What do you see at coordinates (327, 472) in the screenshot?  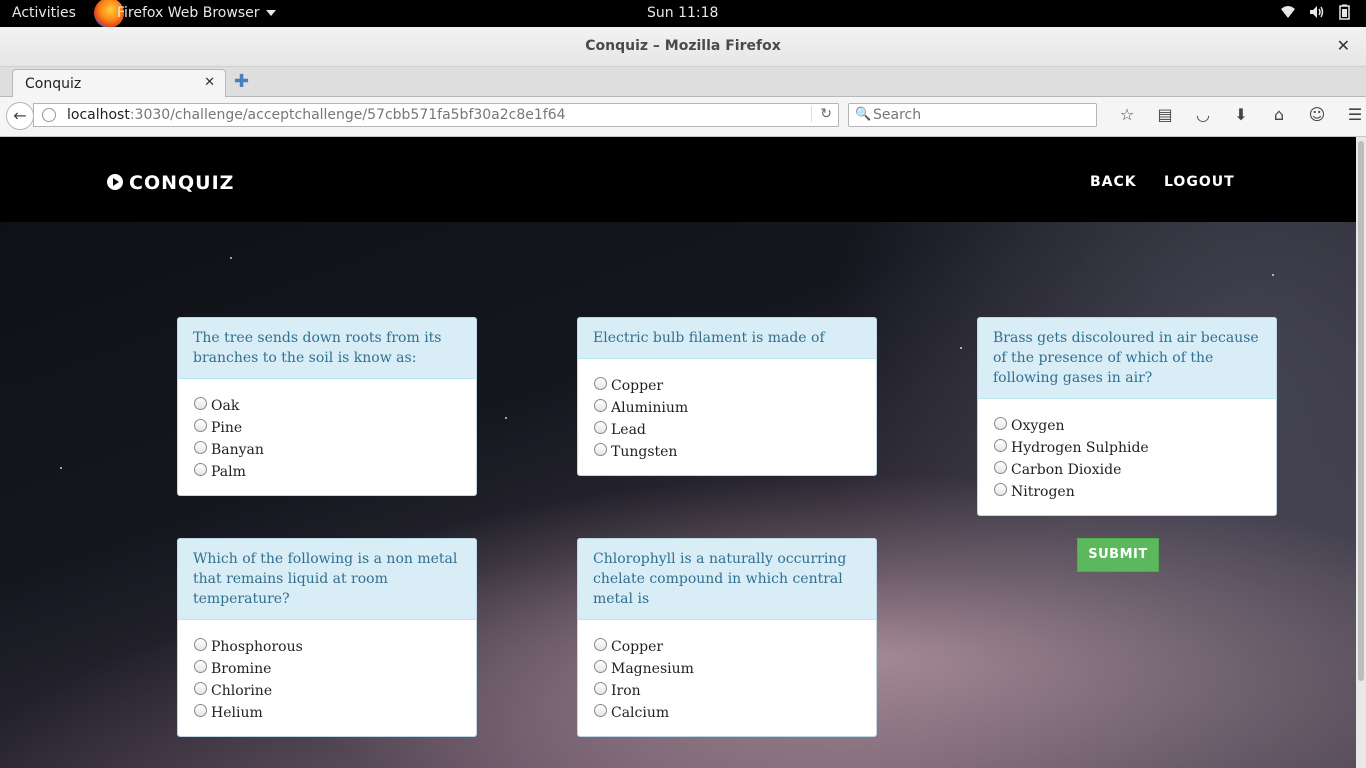 I see `option-palm: Palm` at bounding box center [327, 472].